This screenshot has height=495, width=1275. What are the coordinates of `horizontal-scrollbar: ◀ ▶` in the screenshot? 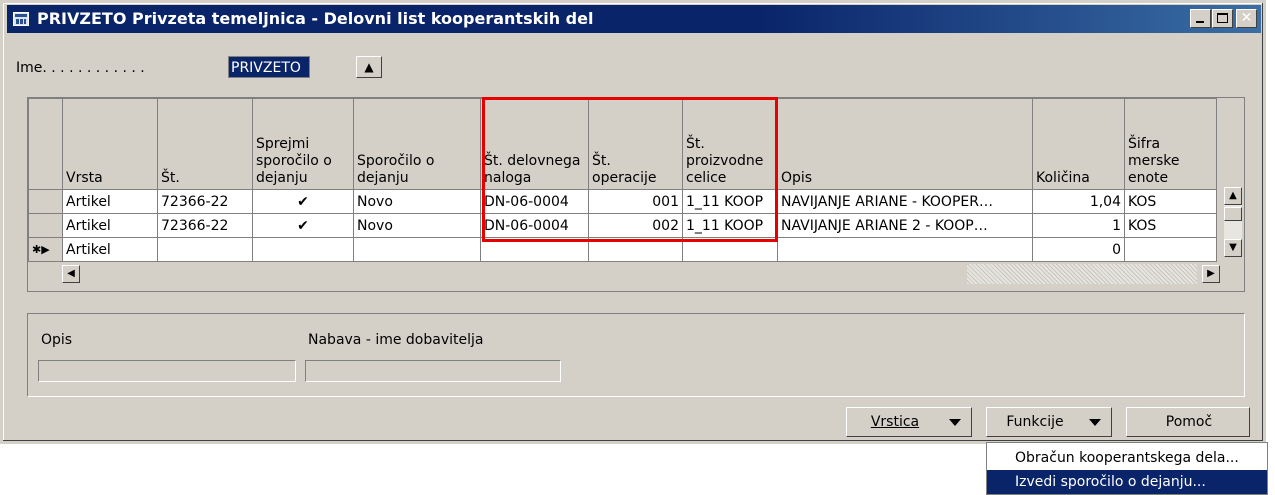 It's located at (642, 274).